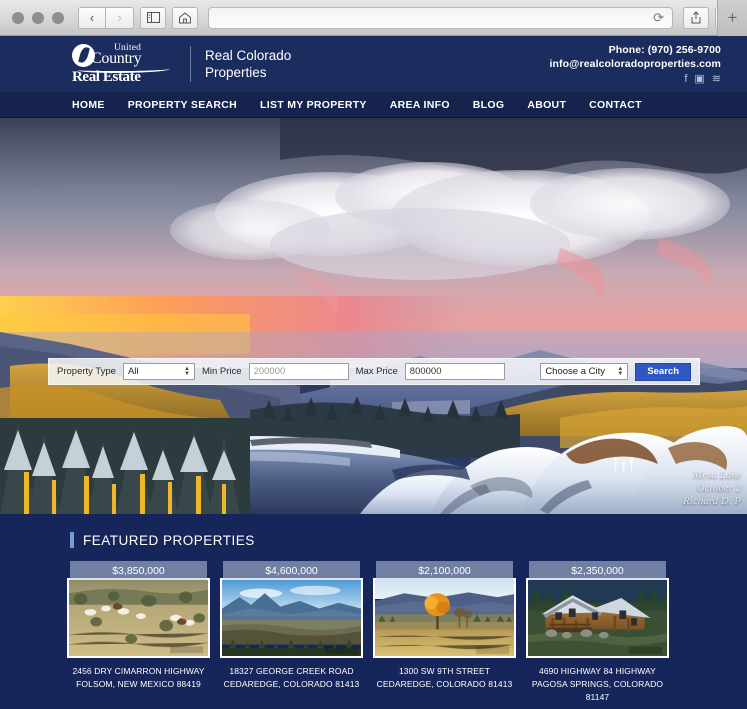  Describe the element at coordinates (182, 105) in the screenshot. I see `nav-item-property-search: PROPERTY SEARCH` at that location.